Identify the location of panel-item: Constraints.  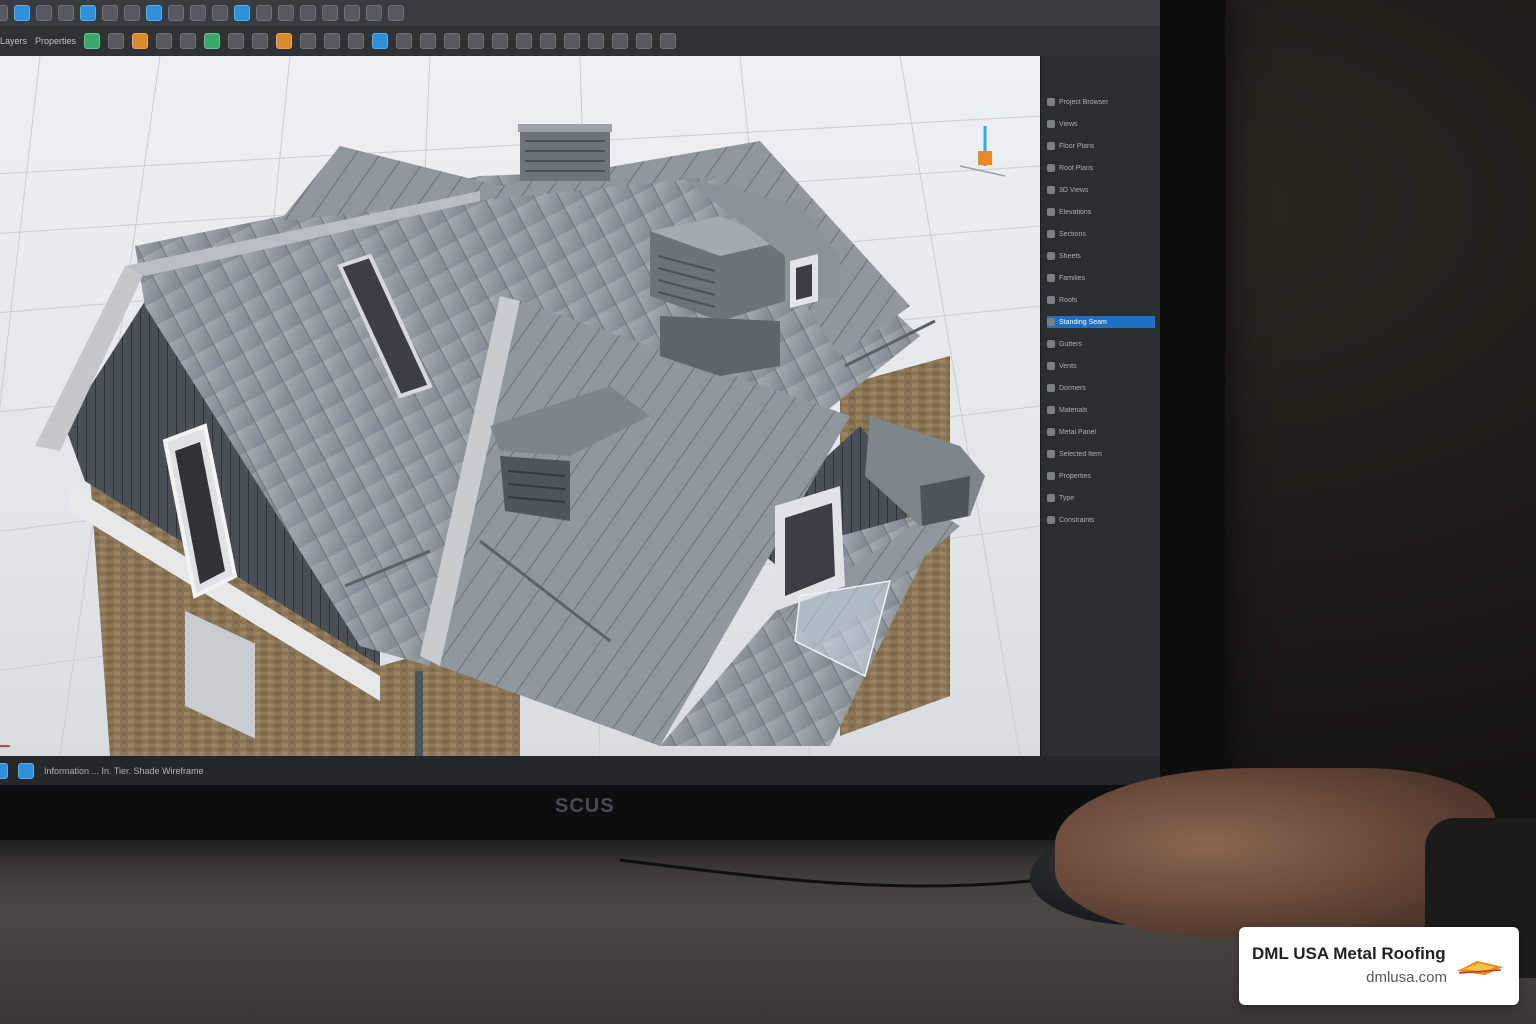
(1101, 520).